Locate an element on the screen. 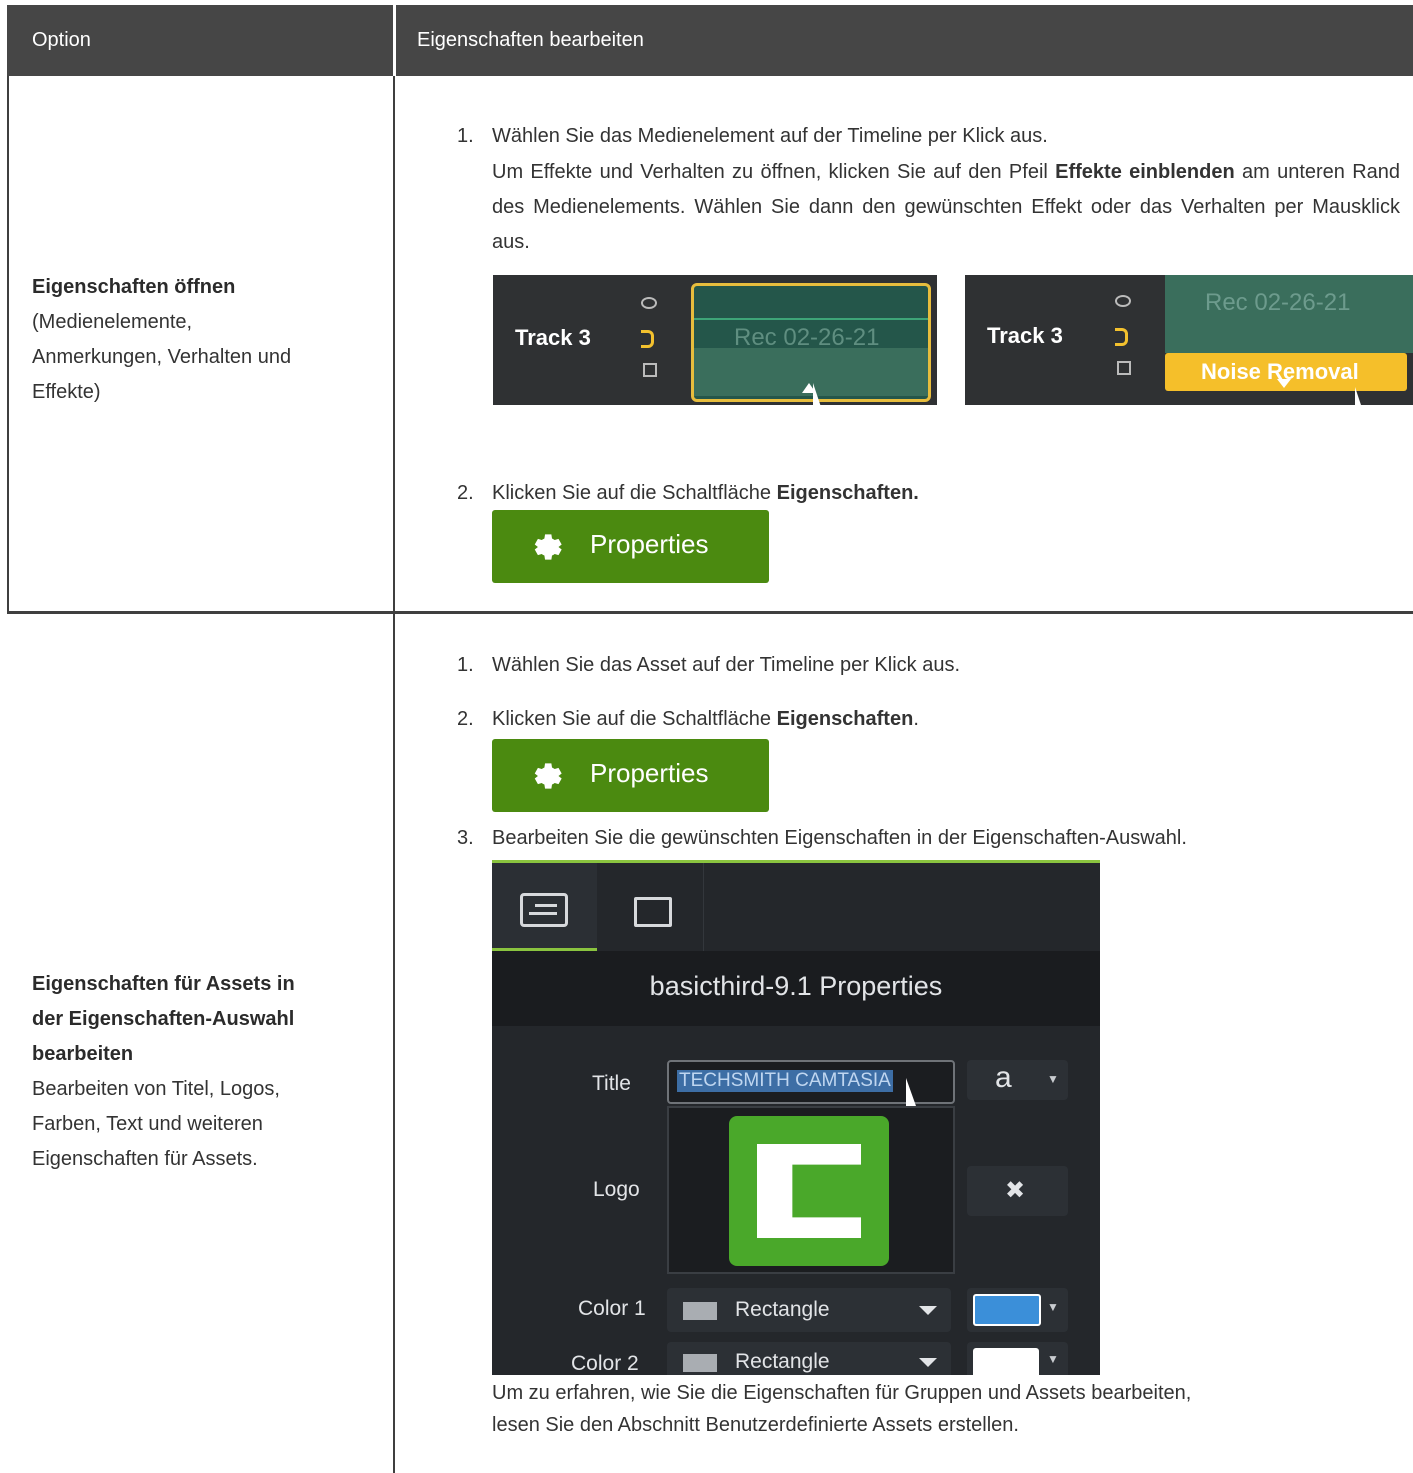 This screenshot has height=1473, width=1413. font-dropdown: a ▼ is located at coordinates (1017, 1080).